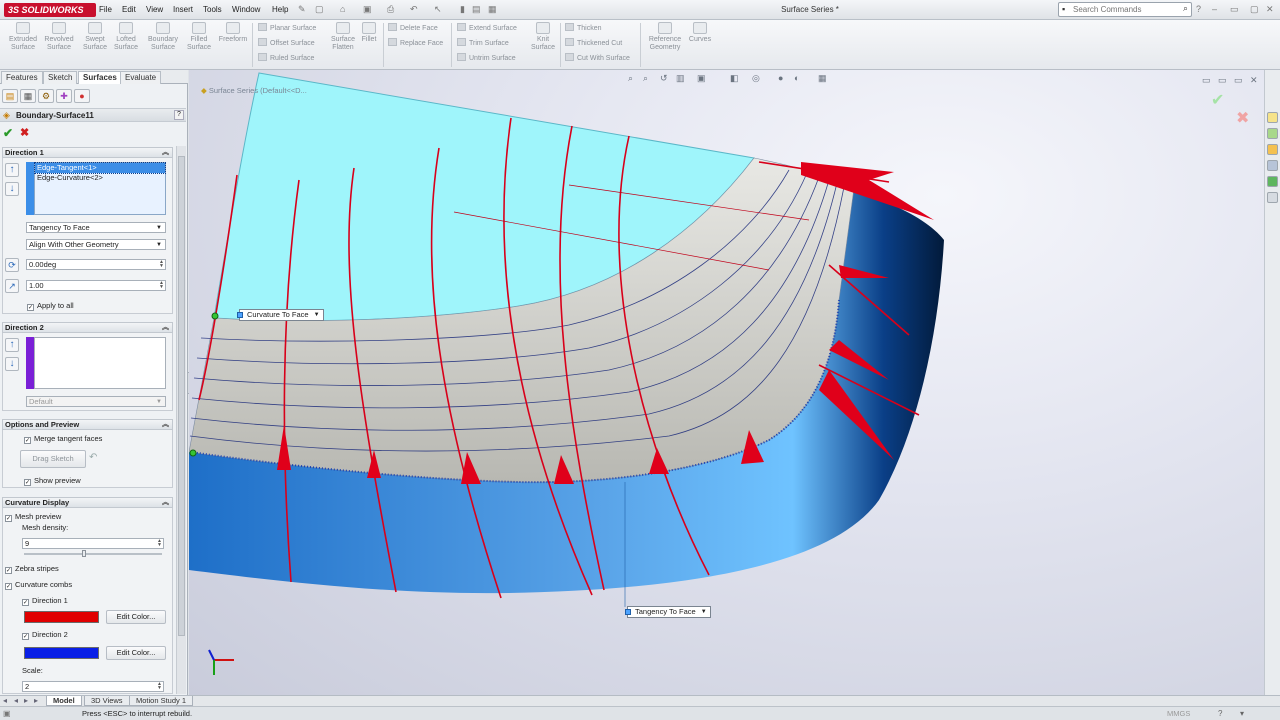  I want to click on curvature-display-header: Curvature Display ︽, so click(87, 502).